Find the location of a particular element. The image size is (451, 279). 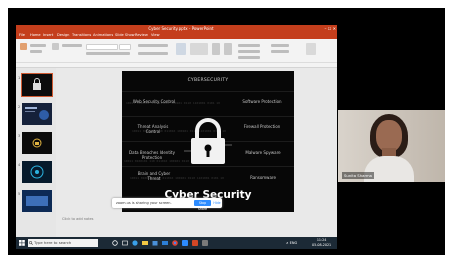

tab-insert: Insert is located at coordinates (48, 35).